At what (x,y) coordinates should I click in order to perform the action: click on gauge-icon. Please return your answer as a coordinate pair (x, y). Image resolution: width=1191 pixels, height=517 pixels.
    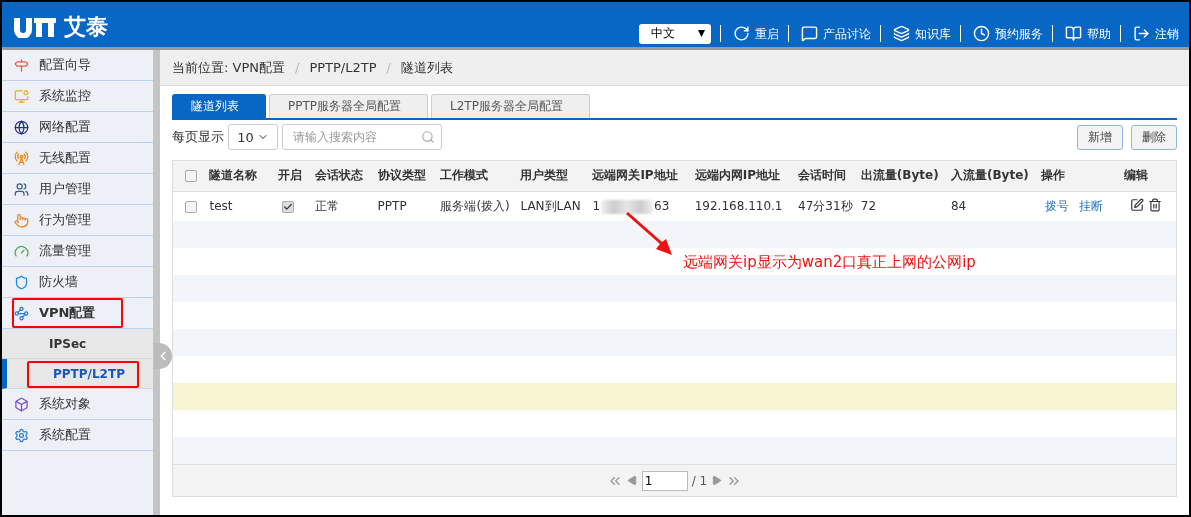
    Looking at the image, I should click on (21, 251).